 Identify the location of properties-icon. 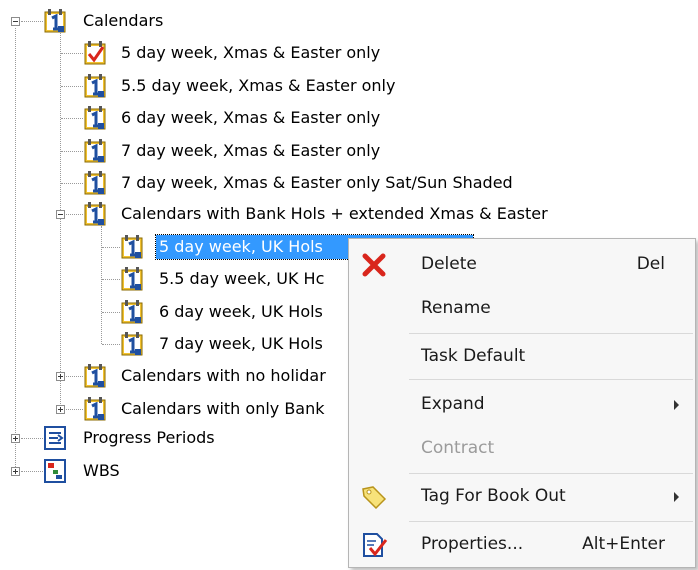
(375, 545).